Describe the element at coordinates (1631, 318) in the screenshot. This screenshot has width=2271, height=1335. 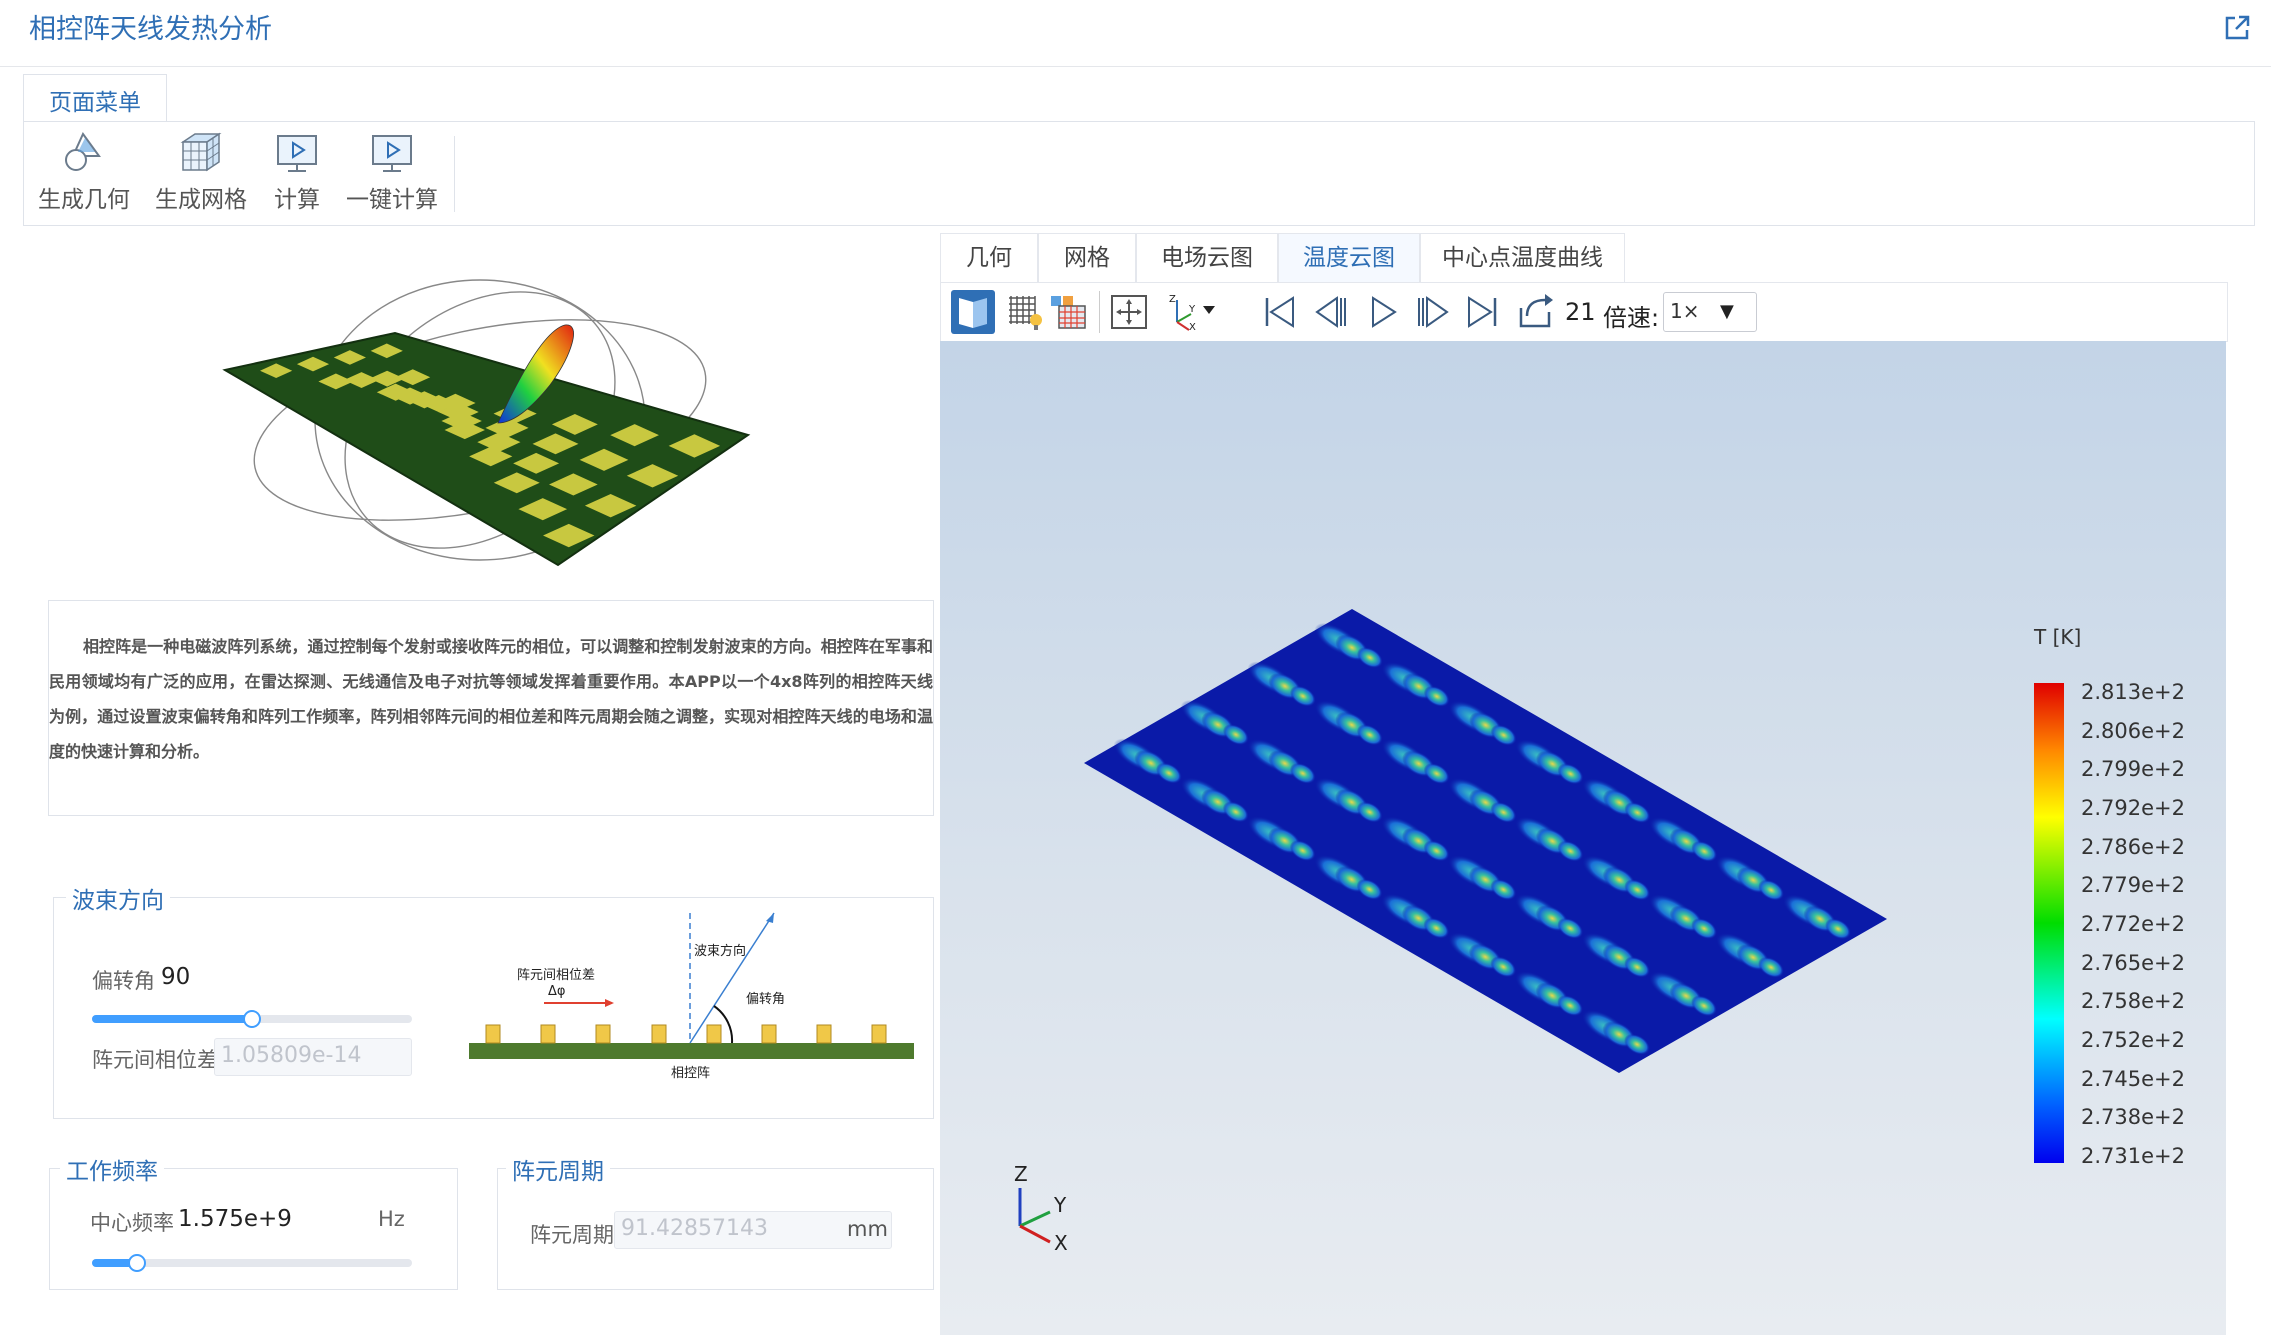
I see `speed-label: 倍速:` at that location.